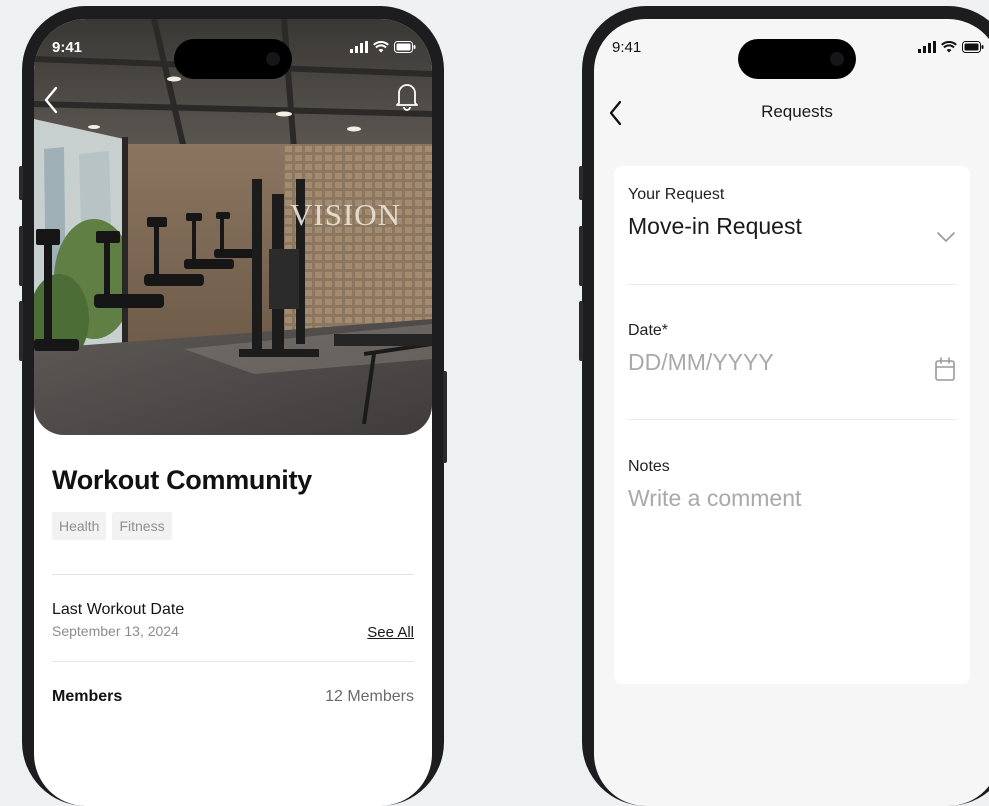 The image size is (989, 806). I want to click on notes-label: Notes, so click(649, 466).